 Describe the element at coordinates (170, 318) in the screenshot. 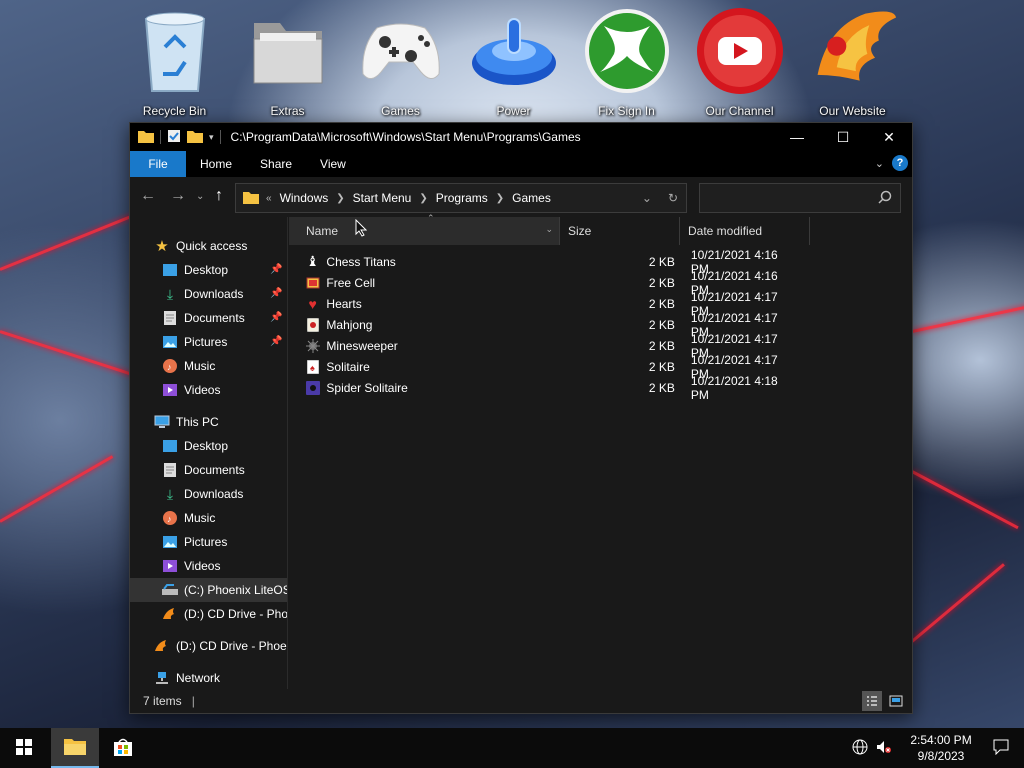

I see `document-icon` at that location.